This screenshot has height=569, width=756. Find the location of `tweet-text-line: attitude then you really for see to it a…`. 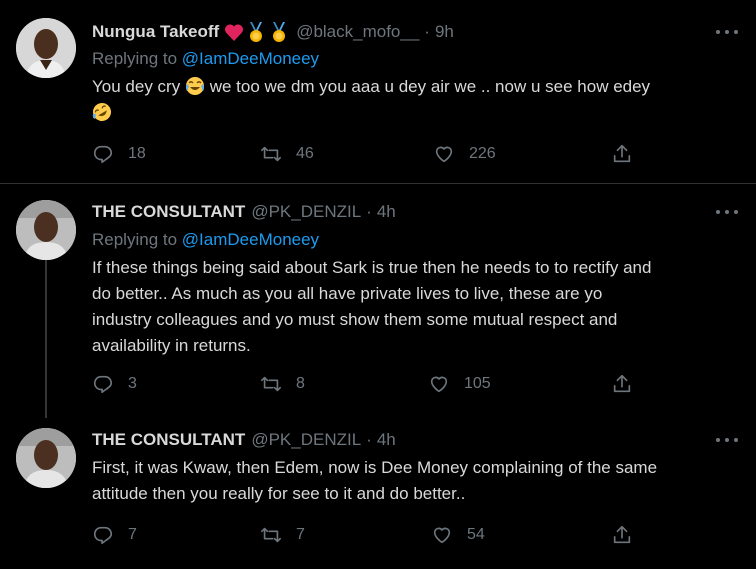

tweet-text-line: attitude then you really for see to it a… is located at coordinates (279, 493).